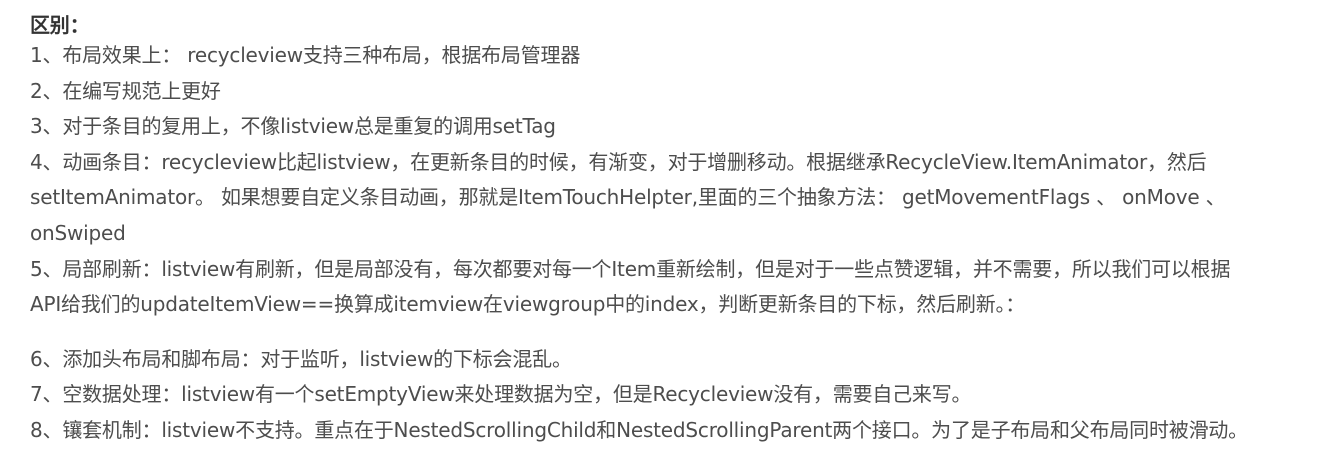  Describe the element at coordinates (125, 90) in the screenshot. I see `list-item-2: 2、在编写规范上更好` at that location.